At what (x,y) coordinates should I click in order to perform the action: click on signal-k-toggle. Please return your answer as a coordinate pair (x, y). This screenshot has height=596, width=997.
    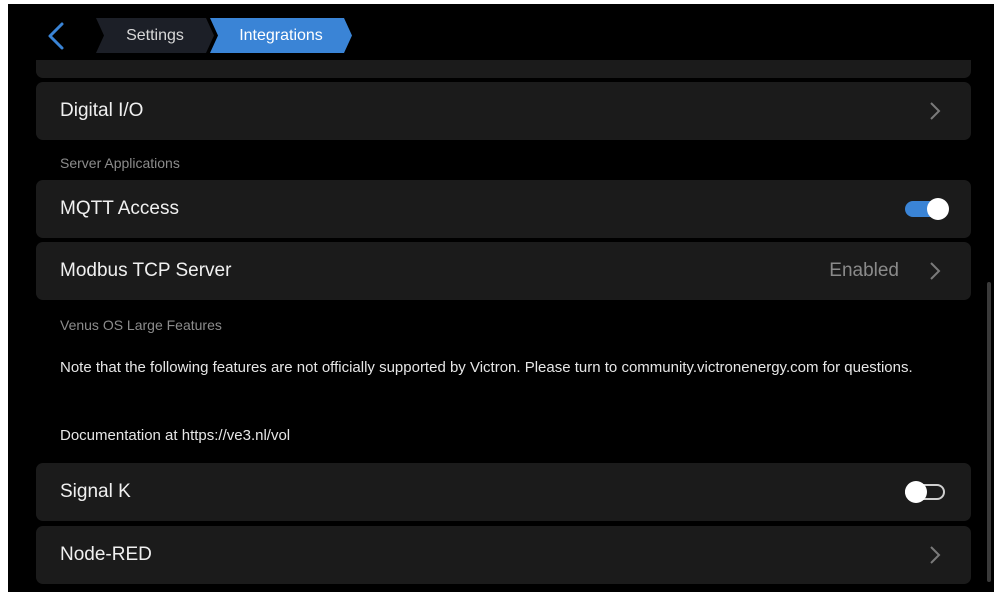
    Looking at the image, I should click on (927, 492).